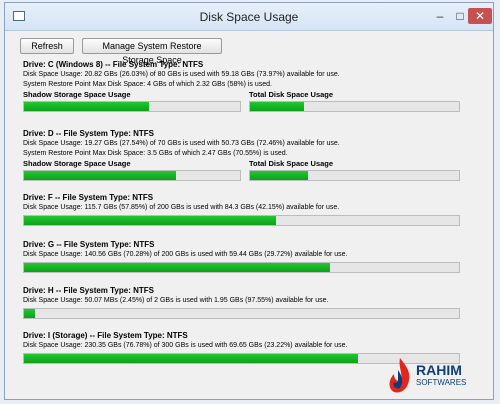 This screenshot has width=500, height=404. I want to click on refresh-button: Refresh, so click(47, 46).